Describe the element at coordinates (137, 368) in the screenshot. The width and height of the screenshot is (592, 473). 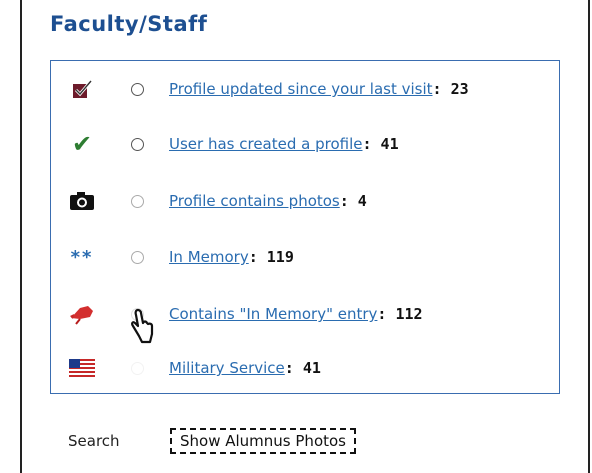
I see `radio-military` at that location.